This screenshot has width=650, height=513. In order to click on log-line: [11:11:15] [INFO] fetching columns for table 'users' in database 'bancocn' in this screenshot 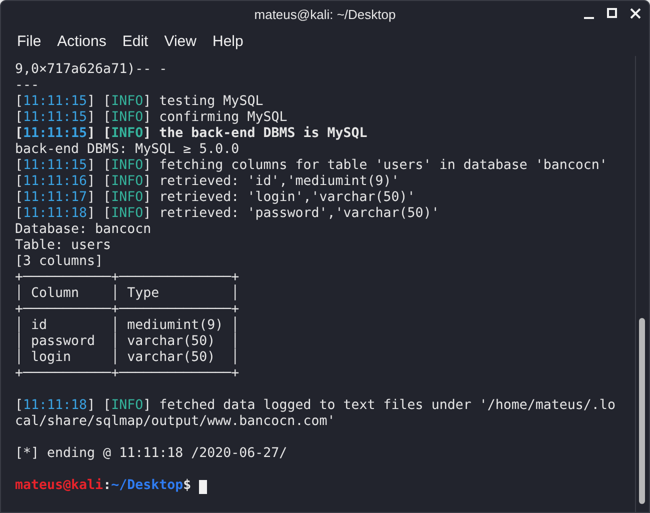, I will do `click(311, 166)`.